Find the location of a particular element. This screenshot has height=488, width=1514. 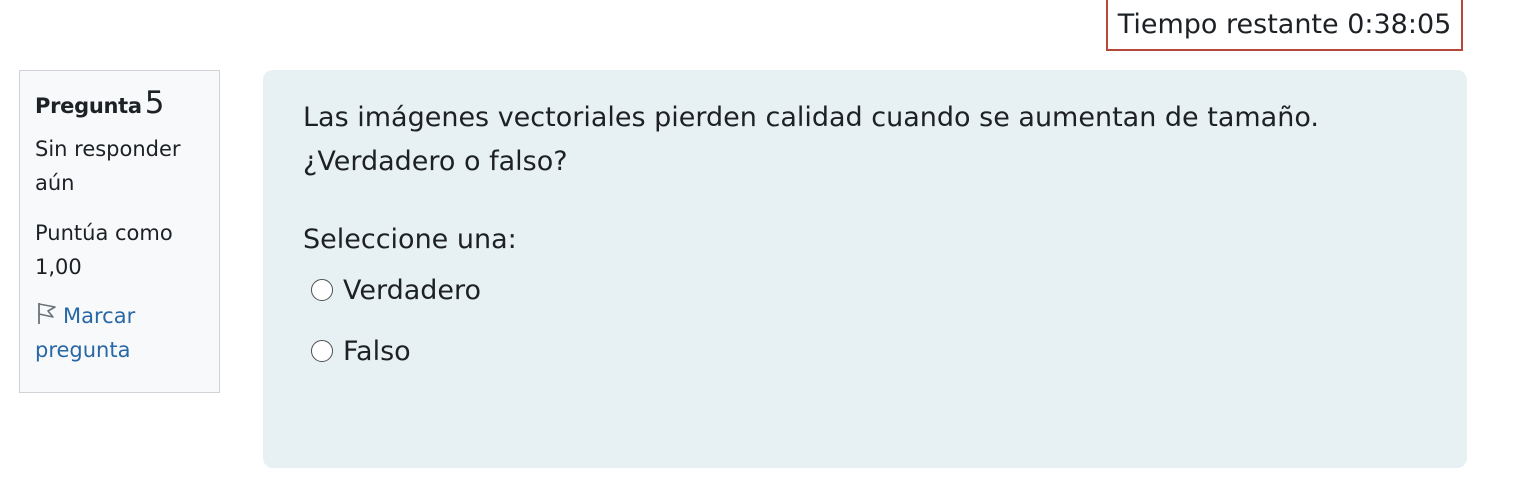

question-number: Pregunta5 is located at coordinates (119, 104).